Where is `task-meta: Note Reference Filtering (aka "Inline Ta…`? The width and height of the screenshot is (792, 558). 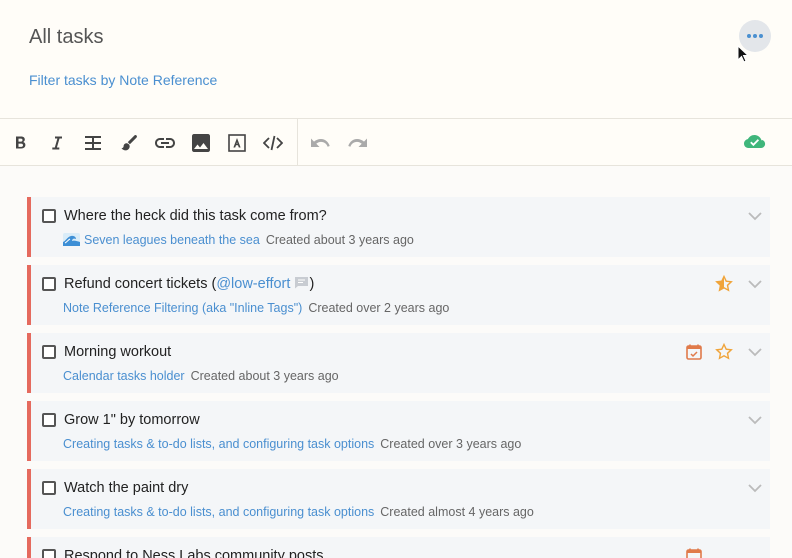
task-meta: Note Reference Filtering (aka "Inline Ta… is located at coordinates (256, 308).